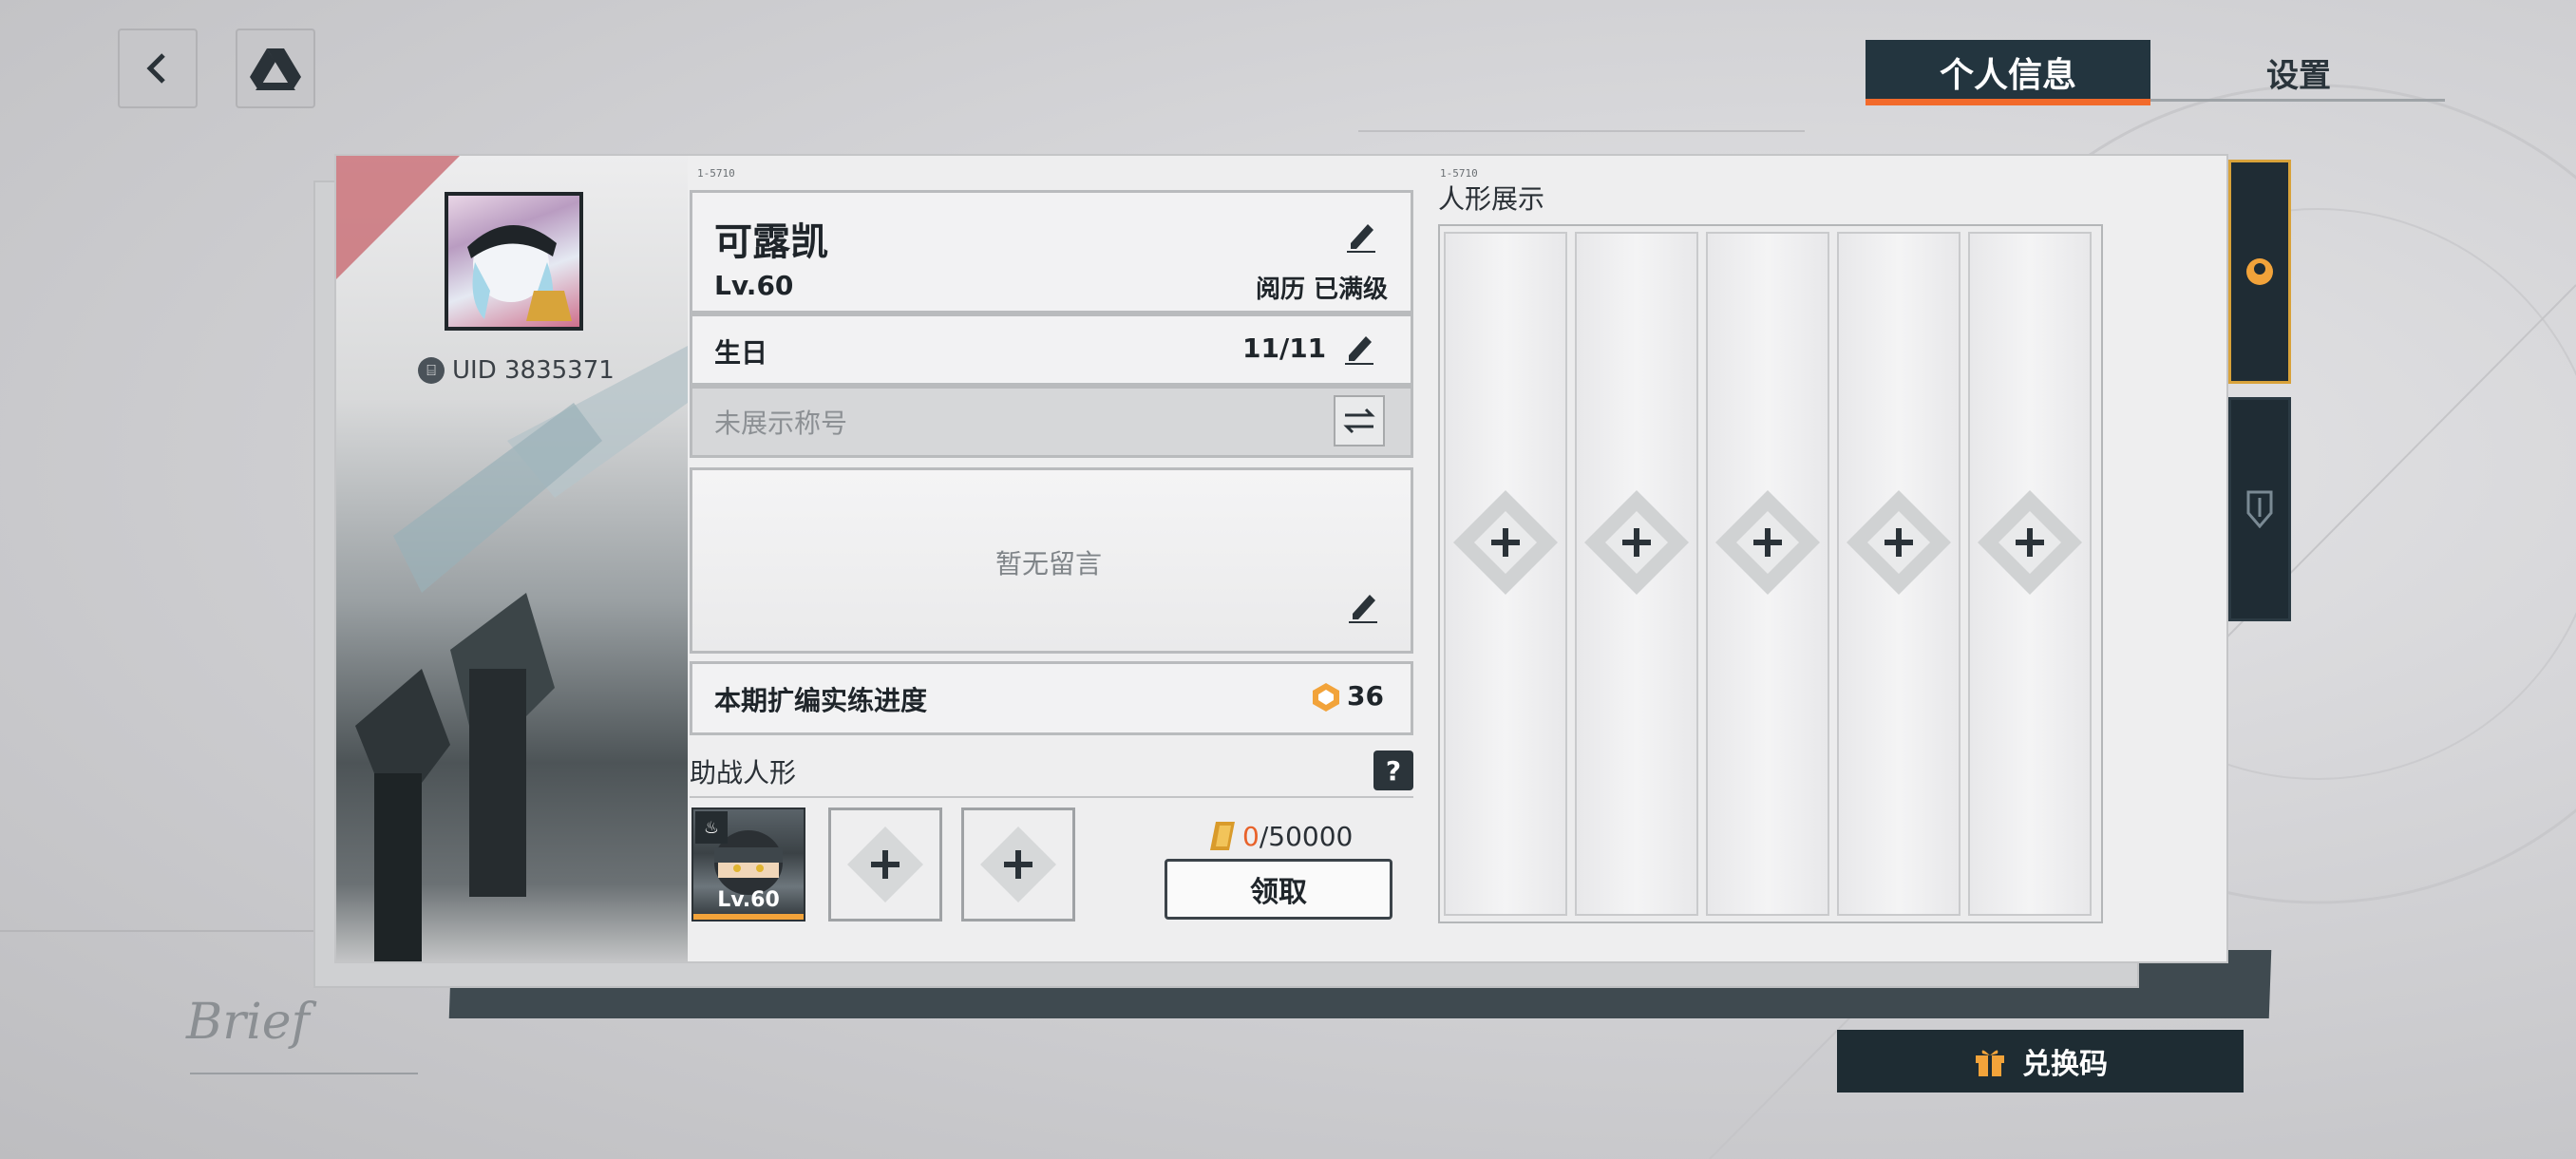  I want to click on avatar, so click(514, 261).